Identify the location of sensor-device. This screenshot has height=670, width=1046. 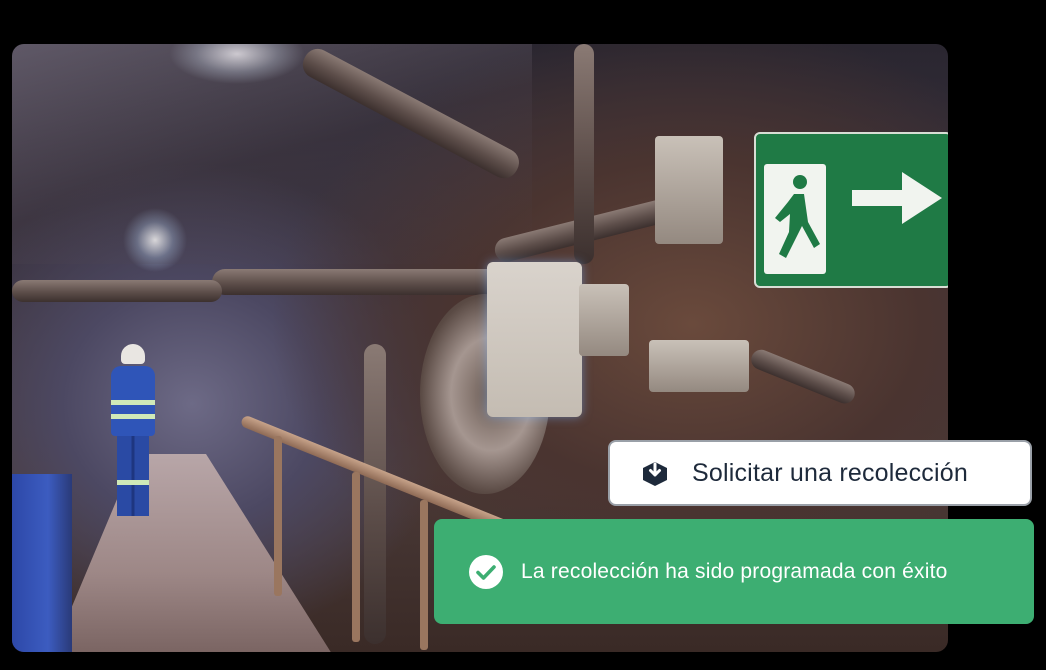
(534, 339).